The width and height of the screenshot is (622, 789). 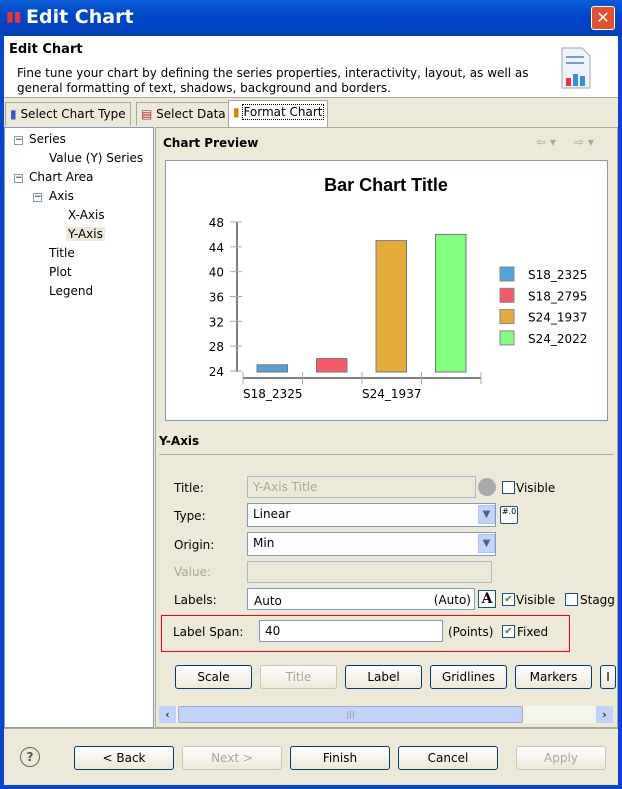 What do you see at coordinates (487, 599) in the screenshot?
I see `font-icon: A` at bounding box center [487, 599].